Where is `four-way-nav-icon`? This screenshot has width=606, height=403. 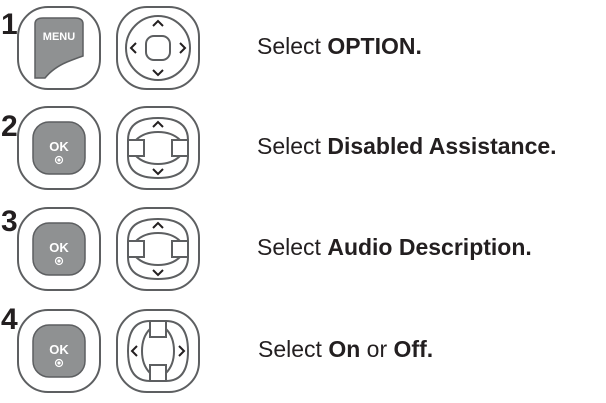 four-way-nav-icon is located at coordinates (158, 48).